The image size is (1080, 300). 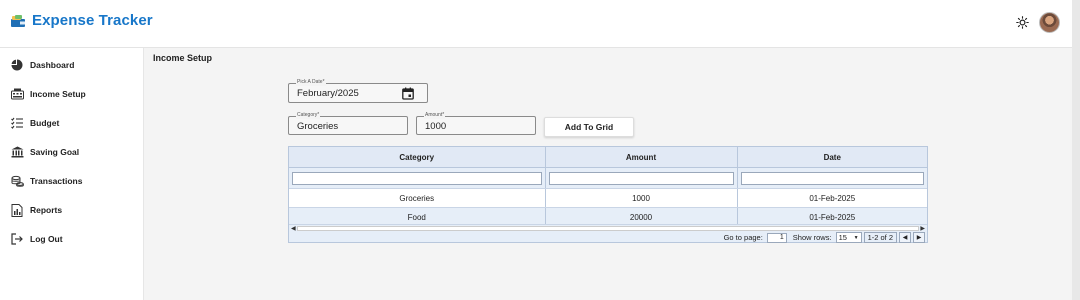 I want to click on amount-field-label: Amount*, so click(x=435, y=115).